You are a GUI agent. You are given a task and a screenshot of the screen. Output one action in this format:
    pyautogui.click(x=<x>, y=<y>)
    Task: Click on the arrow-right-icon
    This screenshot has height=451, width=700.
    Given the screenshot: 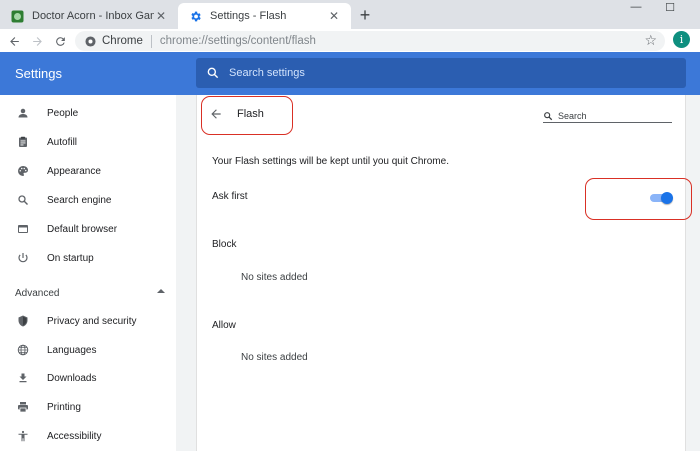 What is the action you would take?
    pyautogui.click(x=37, y=41)
    